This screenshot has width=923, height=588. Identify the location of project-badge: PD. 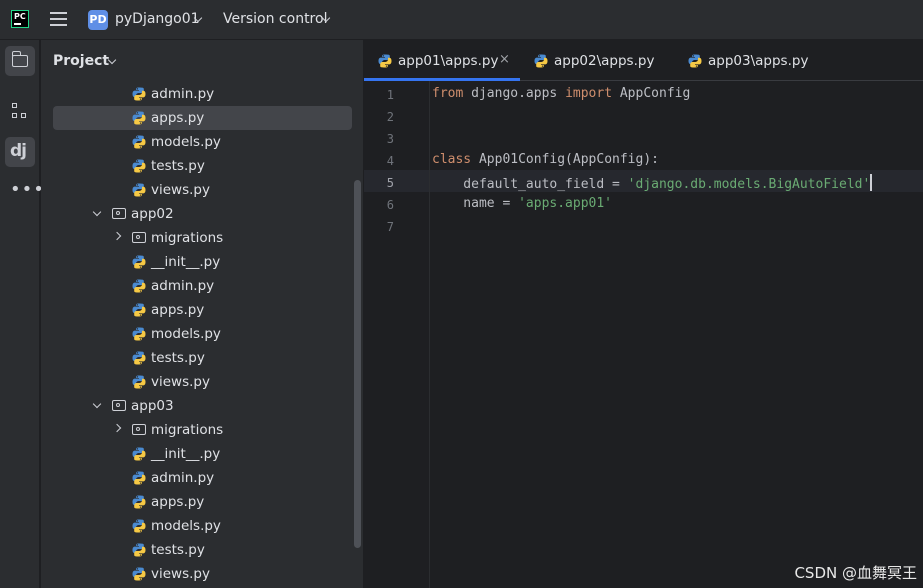
(98, 20).